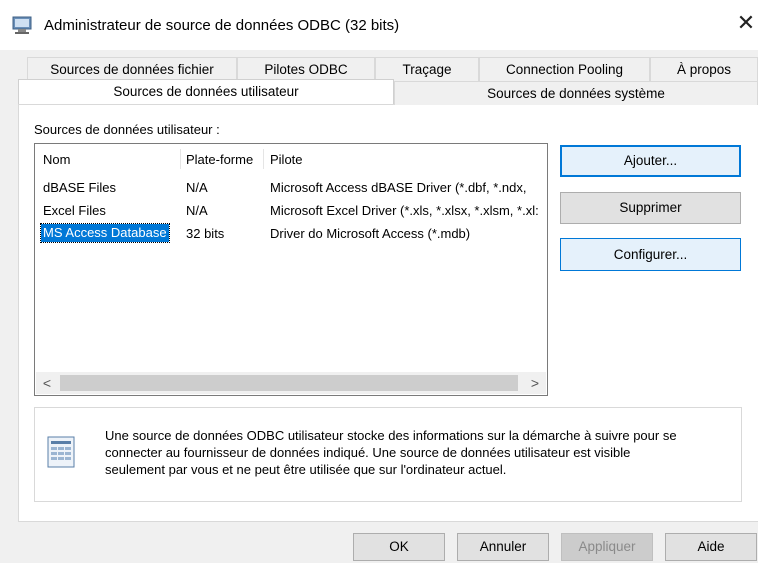 The image size is (758, 563). Describe the element at coordinates (576, 93) in the screenshot. I see `tab-system-dsn: Sources de données système` at that location.